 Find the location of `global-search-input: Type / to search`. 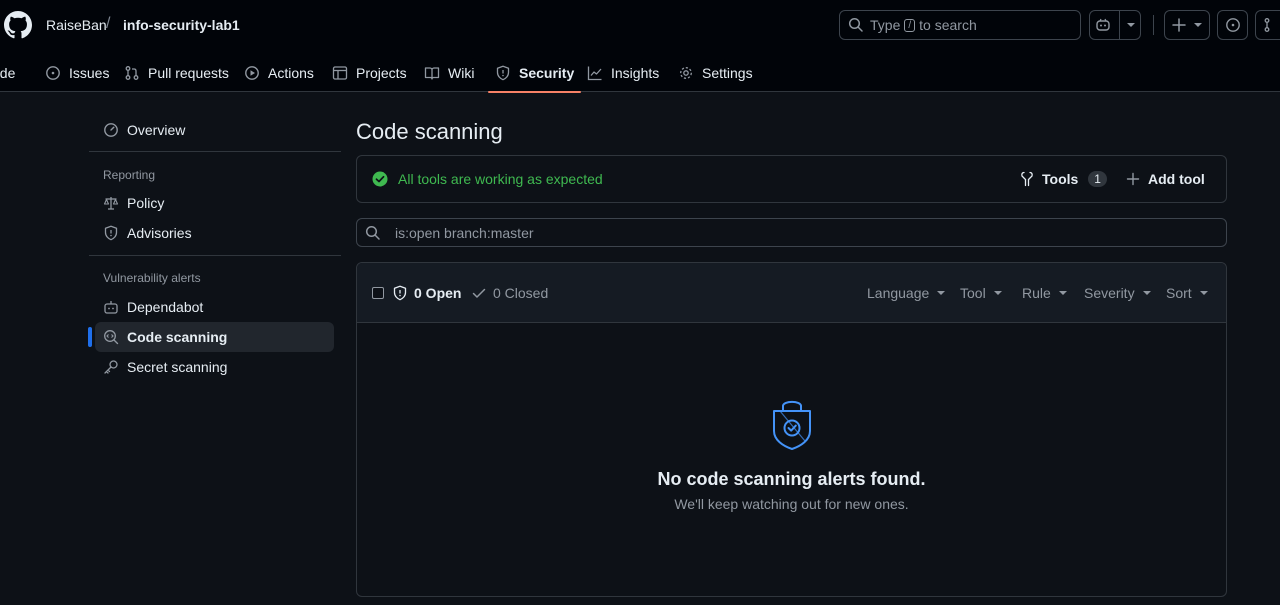

global-search-input: Type / to search is located at coordinates (960, 25).